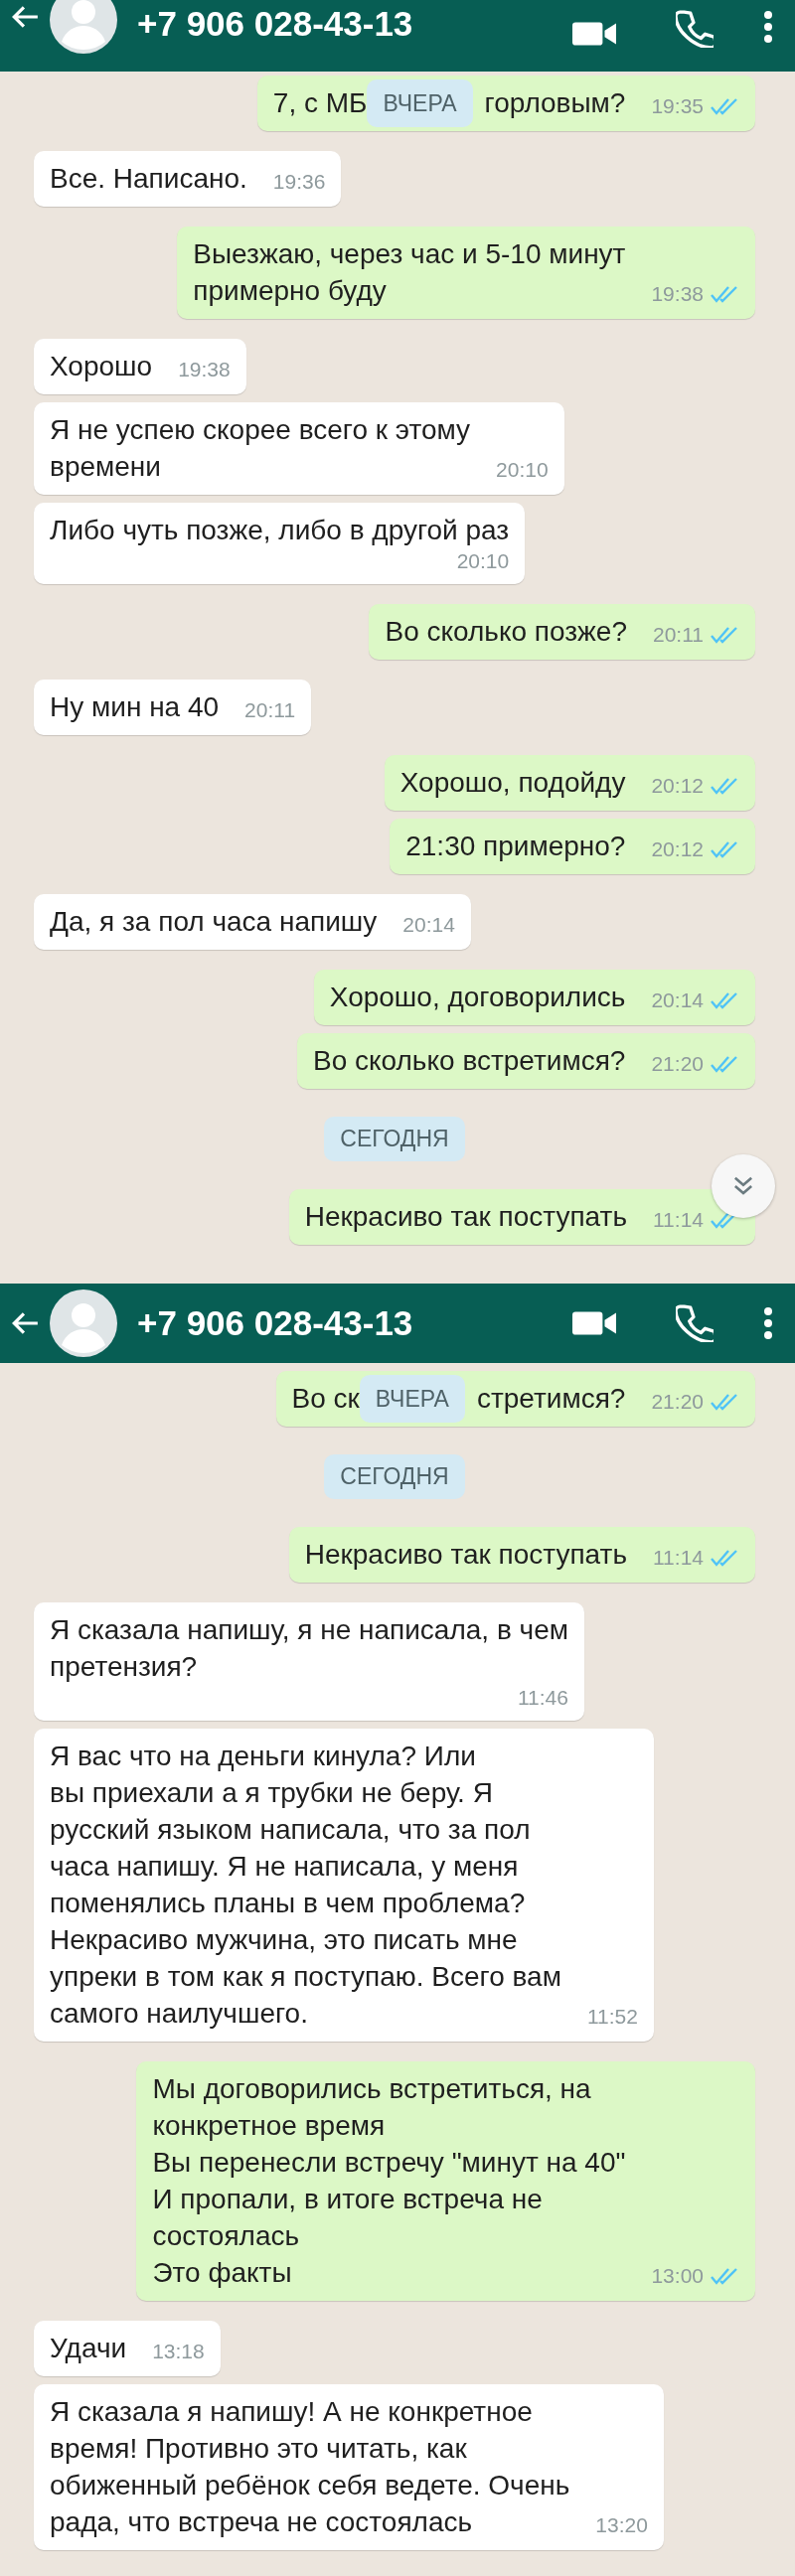  I want to click on message-text: Я не успею скорее всего к этому времени, so click(260, 448).